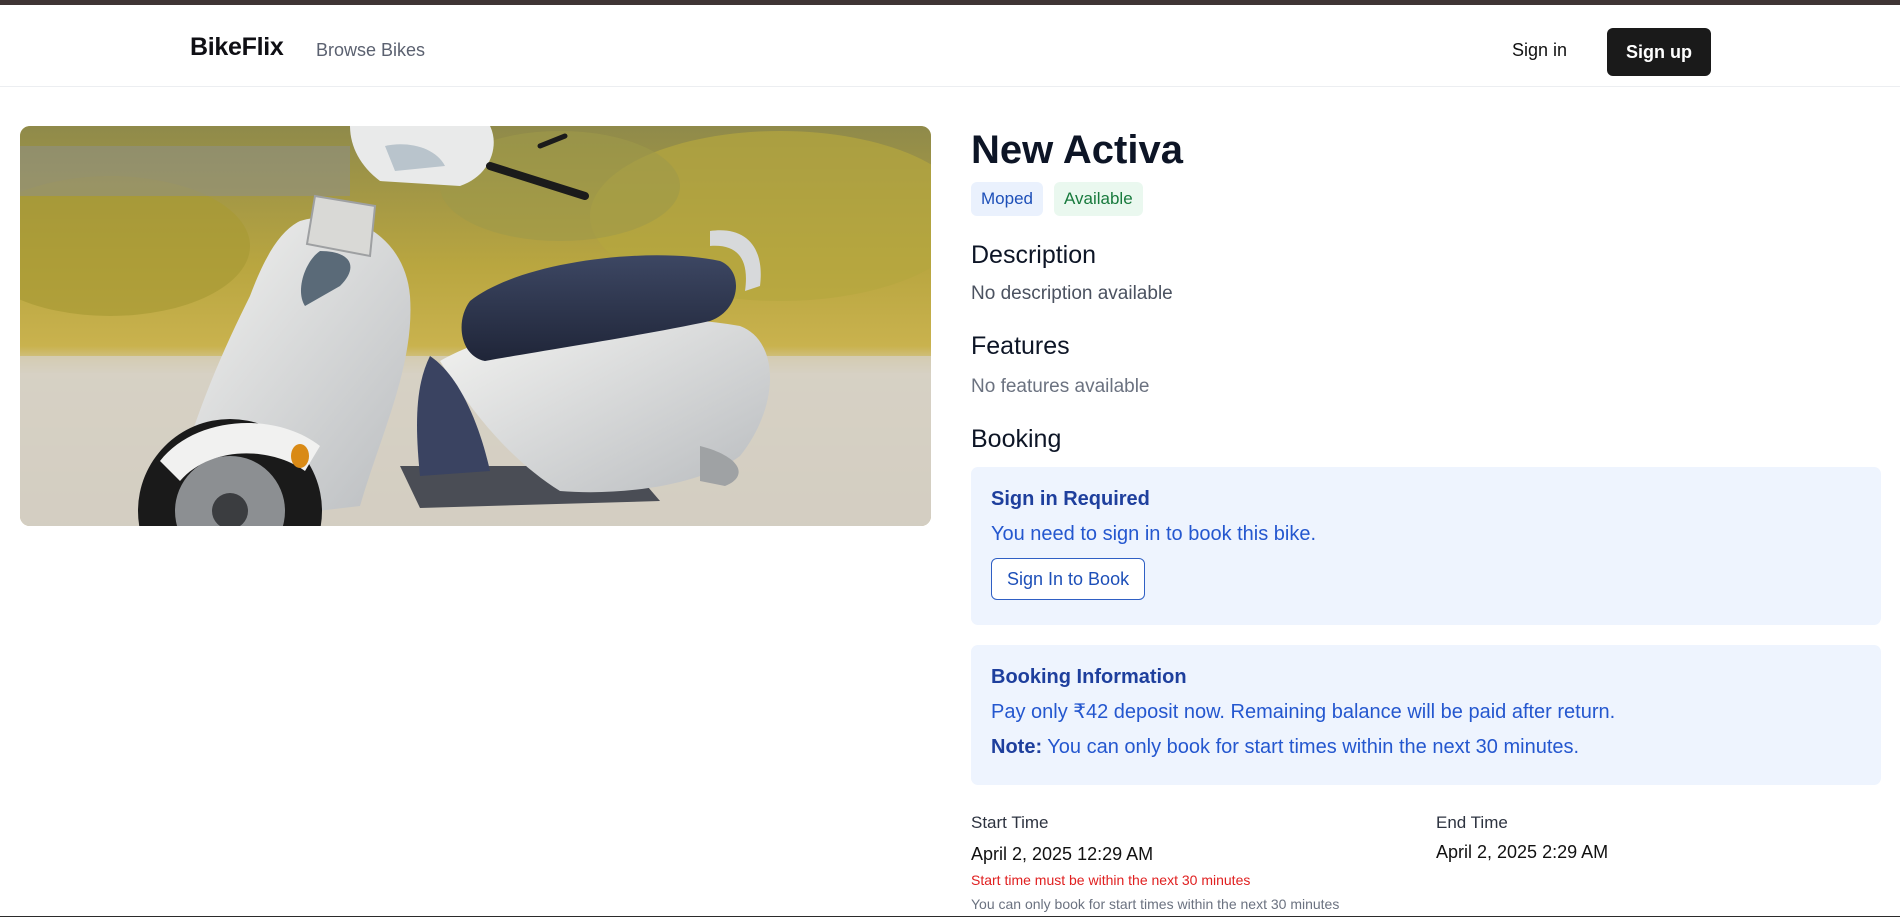 The image size is (1900, 917). What do you see at coordinates (1034, 255) in the screenshot?
I see `description-heading: Description` at bounding box center [1034, 255].